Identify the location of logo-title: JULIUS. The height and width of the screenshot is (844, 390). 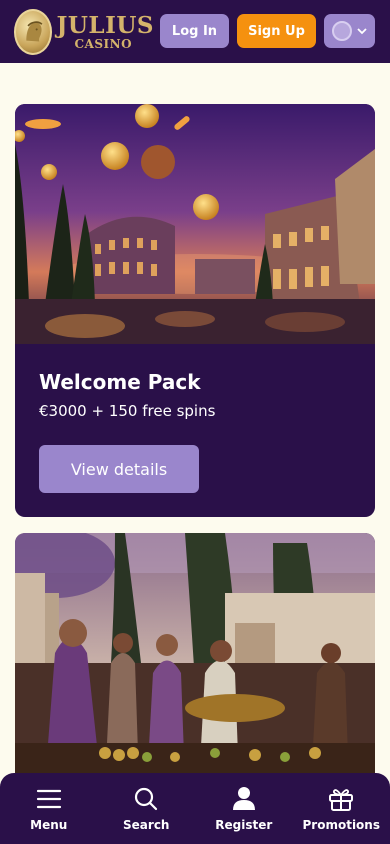
(105, 25).